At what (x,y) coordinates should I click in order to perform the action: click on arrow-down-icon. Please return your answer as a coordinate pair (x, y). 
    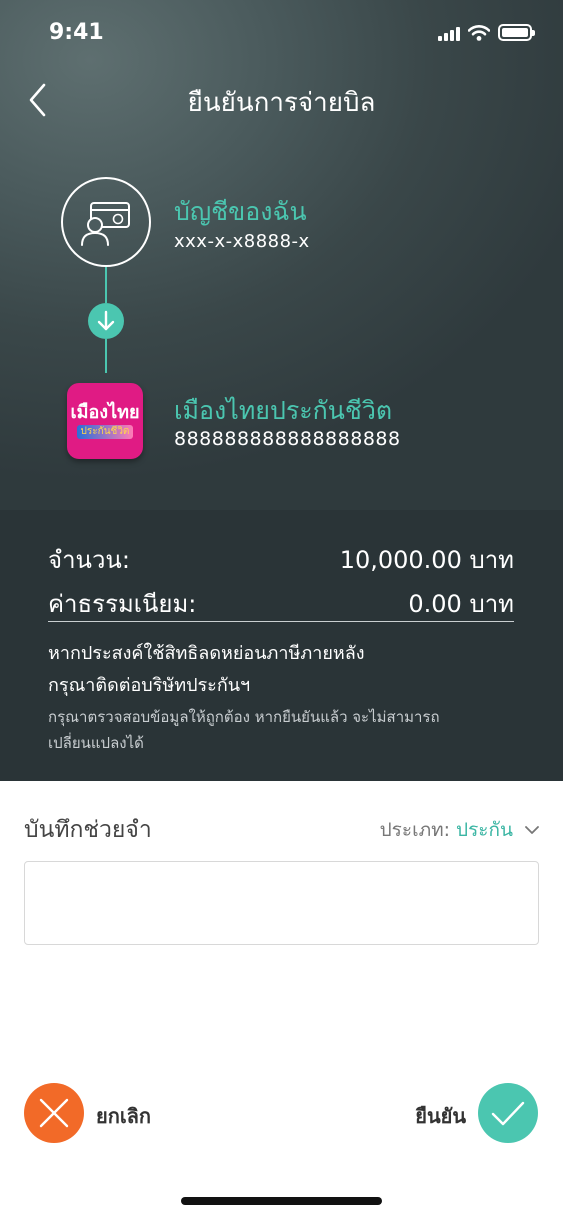
    Looking at the image, I should click on (106, 321).